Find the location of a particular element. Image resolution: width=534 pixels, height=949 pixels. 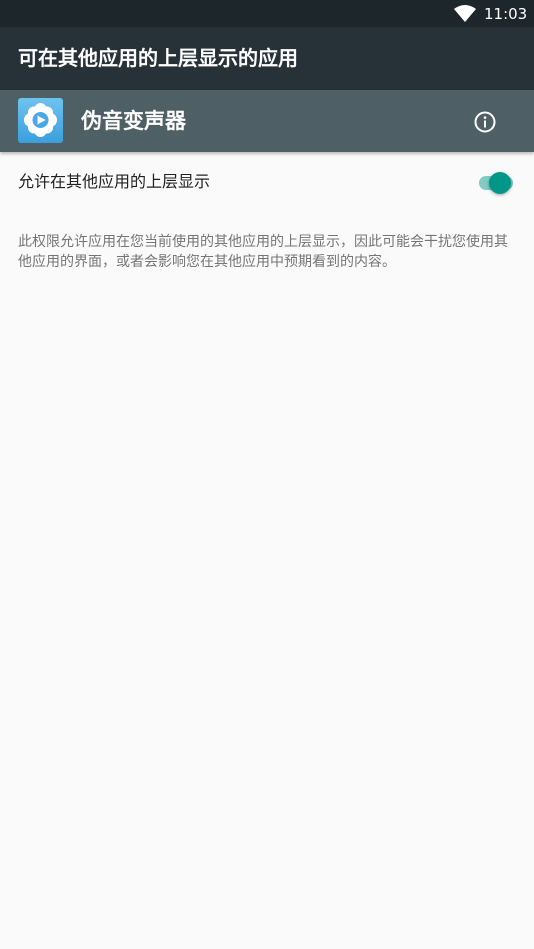

app-header: 伪音变声器 is located at coordinates (267, 121).